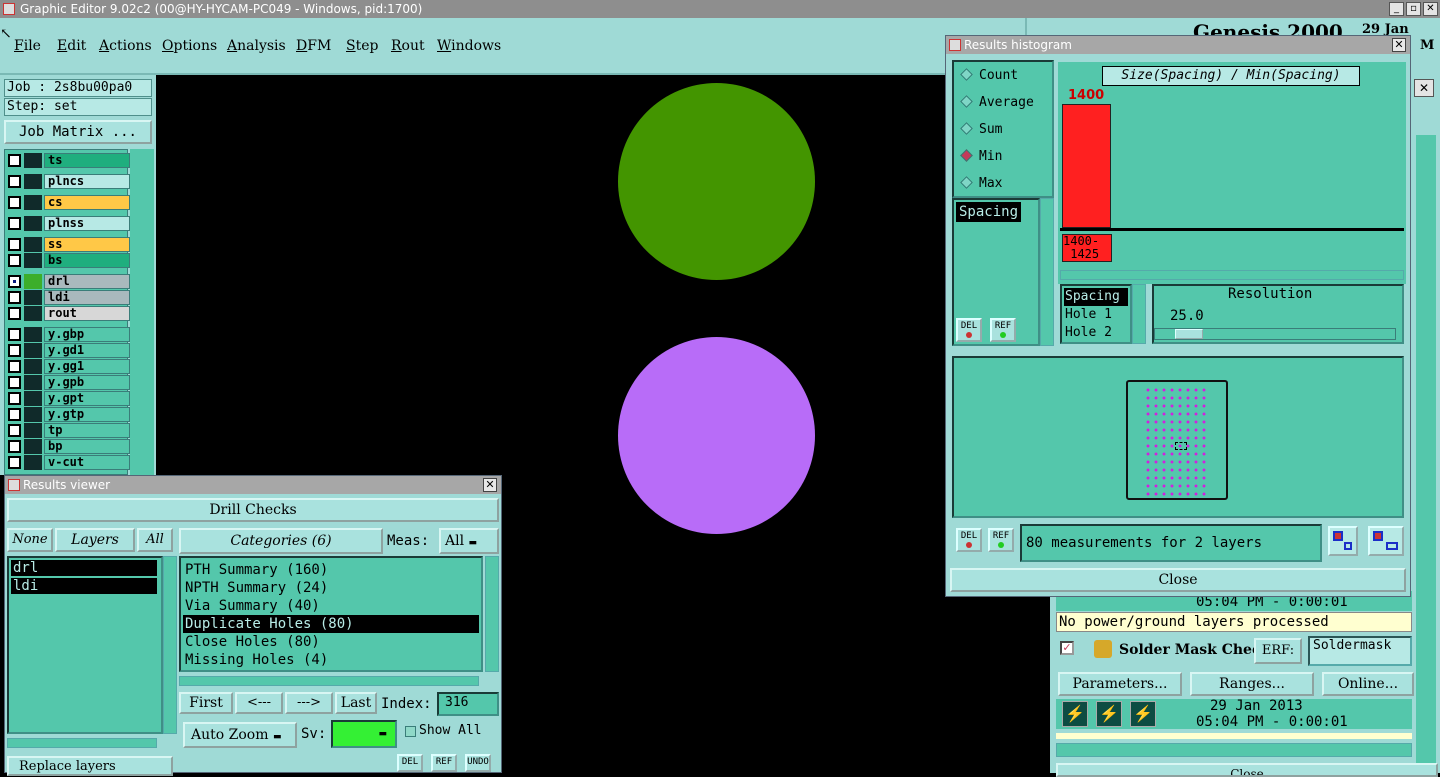  I want to click on layer-row: ss, so click(68, 244).